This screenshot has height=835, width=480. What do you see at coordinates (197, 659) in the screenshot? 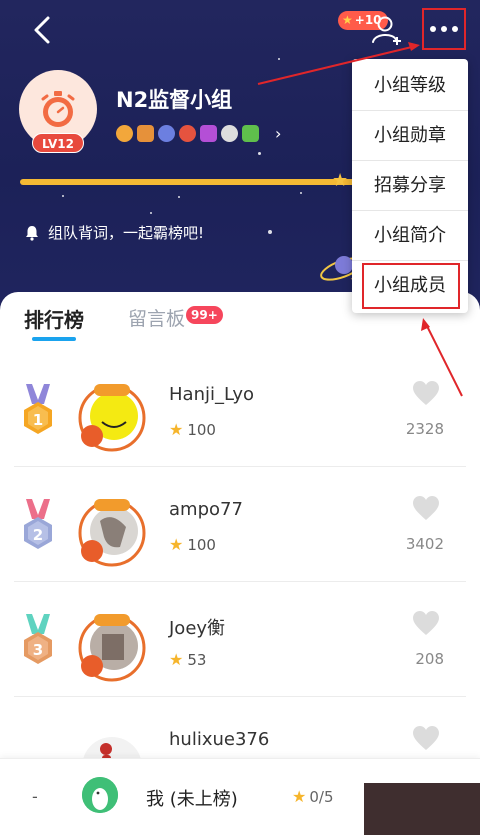
I see `member-points-value: 53` at bounding box center [197, 659].